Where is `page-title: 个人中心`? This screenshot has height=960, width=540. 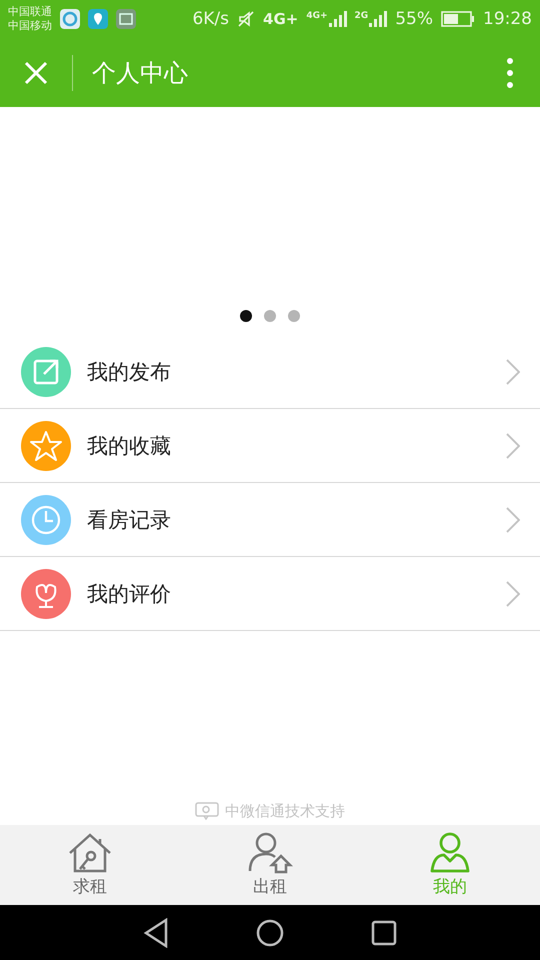
page-title: 个人中心 is located at coordinates (140, 73).